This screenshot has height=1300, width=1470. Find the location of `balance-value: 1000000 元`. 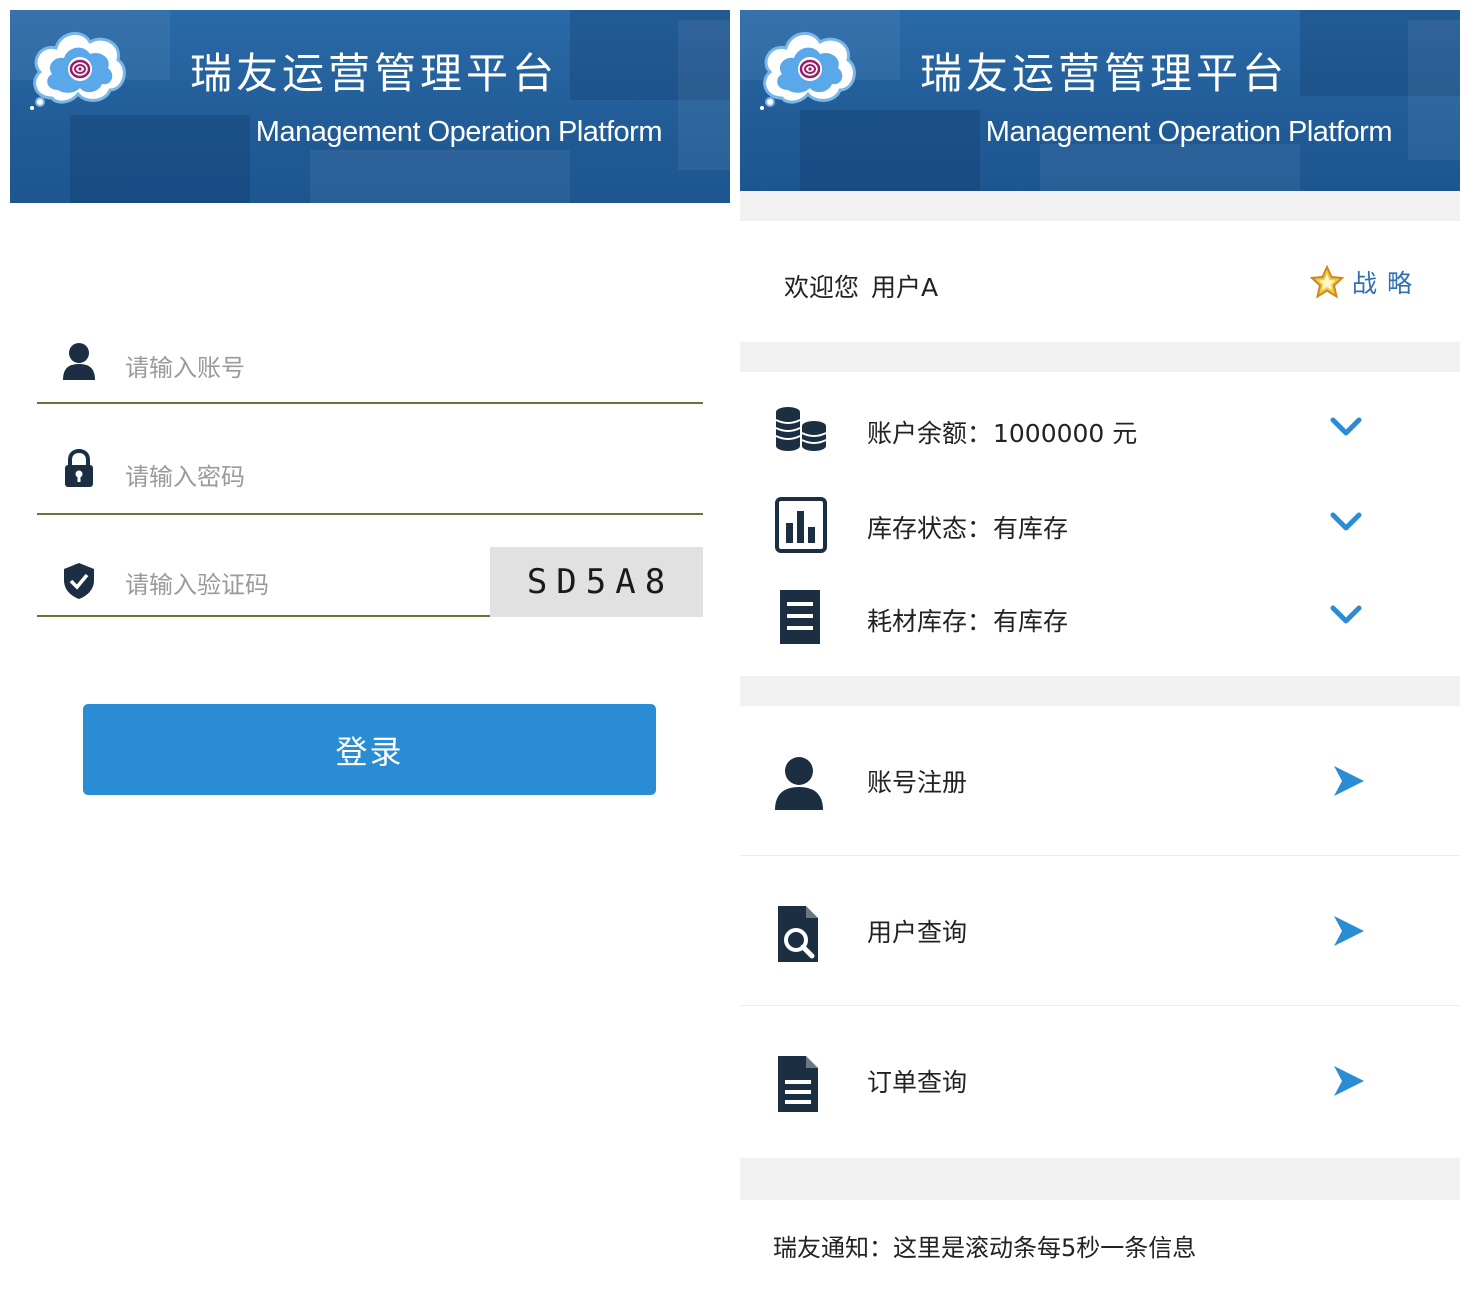

balance-value: 1000000 元 is located at coordinates (1065, 433).